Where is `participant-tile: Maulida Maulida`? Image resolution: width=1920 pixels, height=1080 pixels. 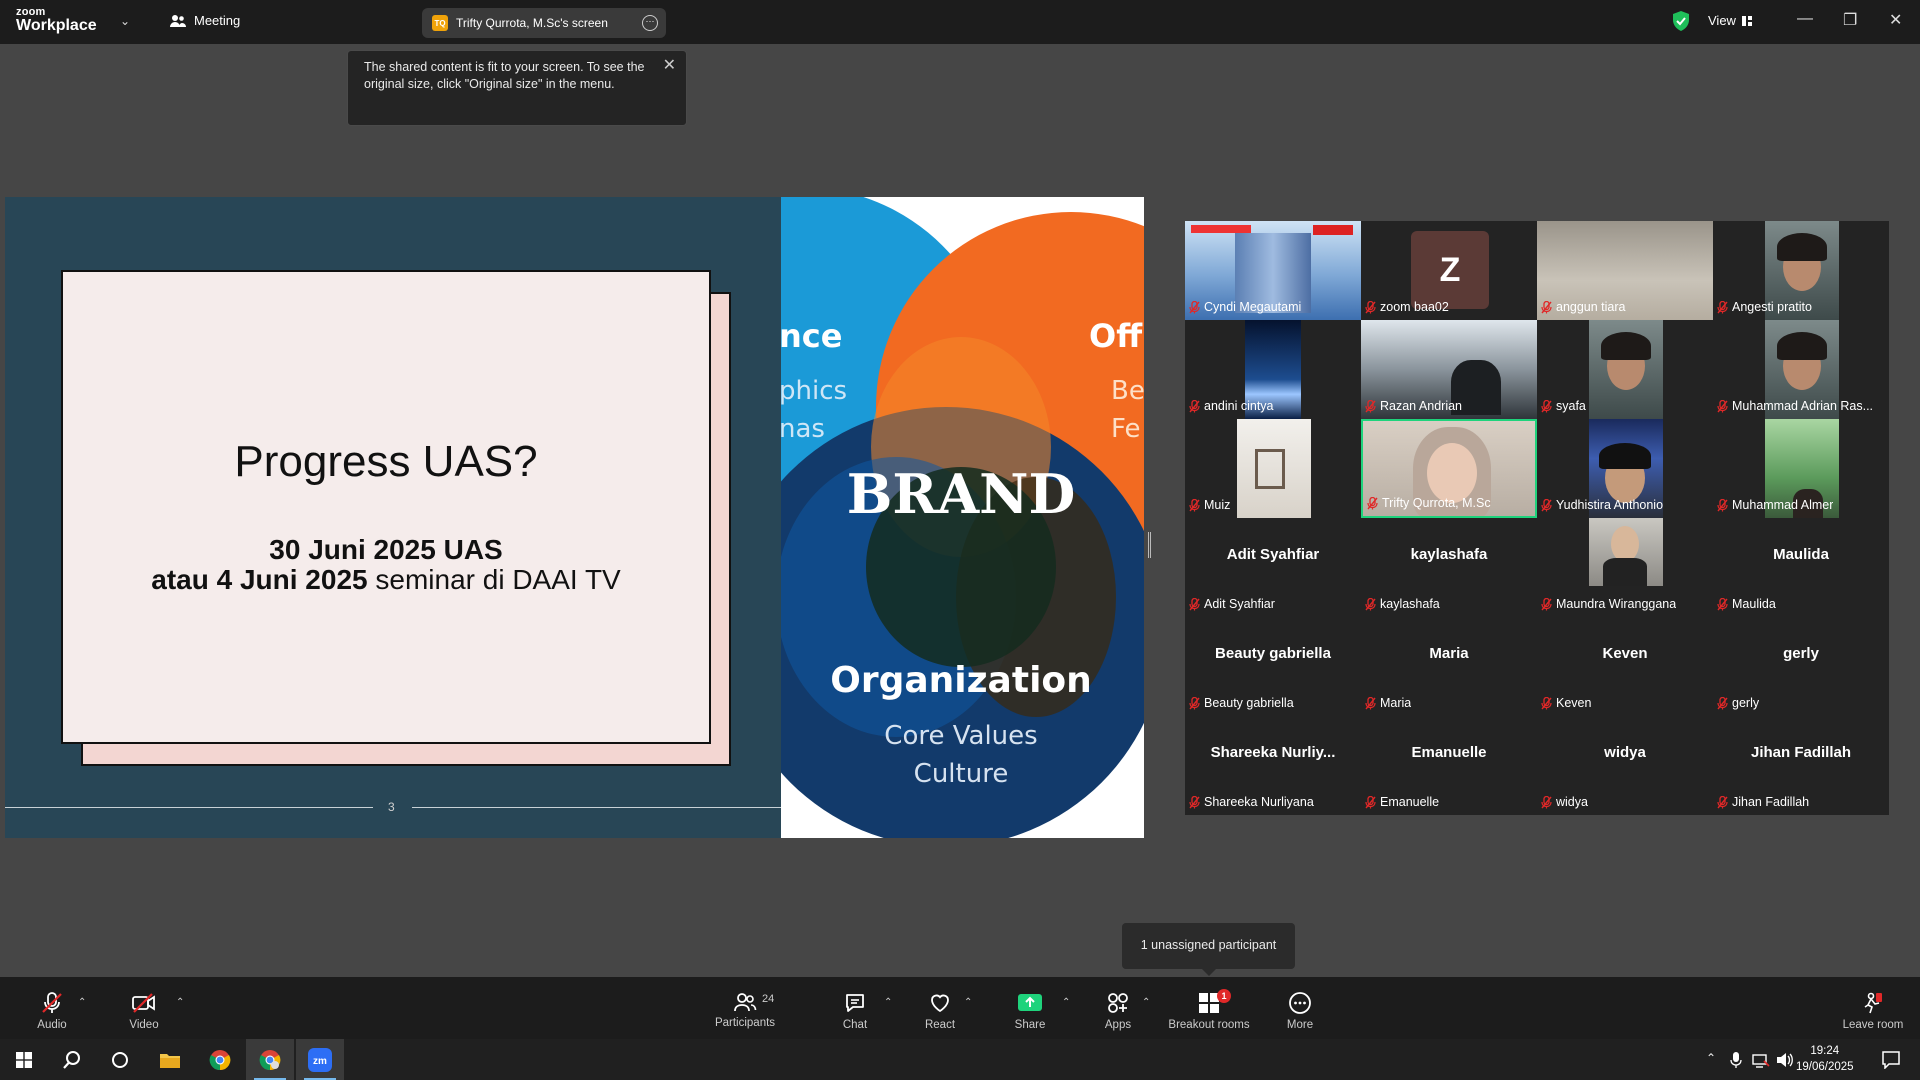
participant-tile: Maulida Maulida is located at coordinates (1801, 567).